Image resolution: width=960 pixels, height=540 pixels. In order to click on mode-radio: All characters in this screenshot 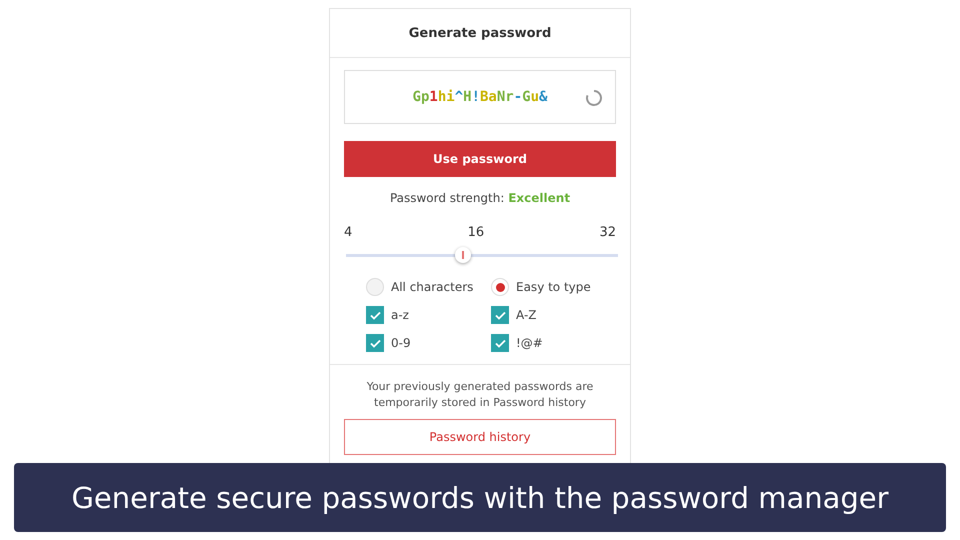, I will do `click(428, 287)`.